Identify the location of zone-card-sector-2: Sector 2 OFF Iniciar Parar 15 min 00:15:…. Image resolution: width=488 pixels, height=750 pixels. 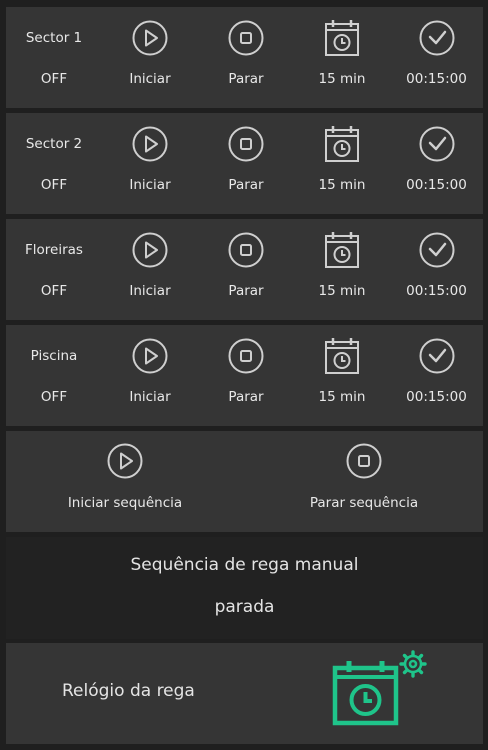
(244, 163).